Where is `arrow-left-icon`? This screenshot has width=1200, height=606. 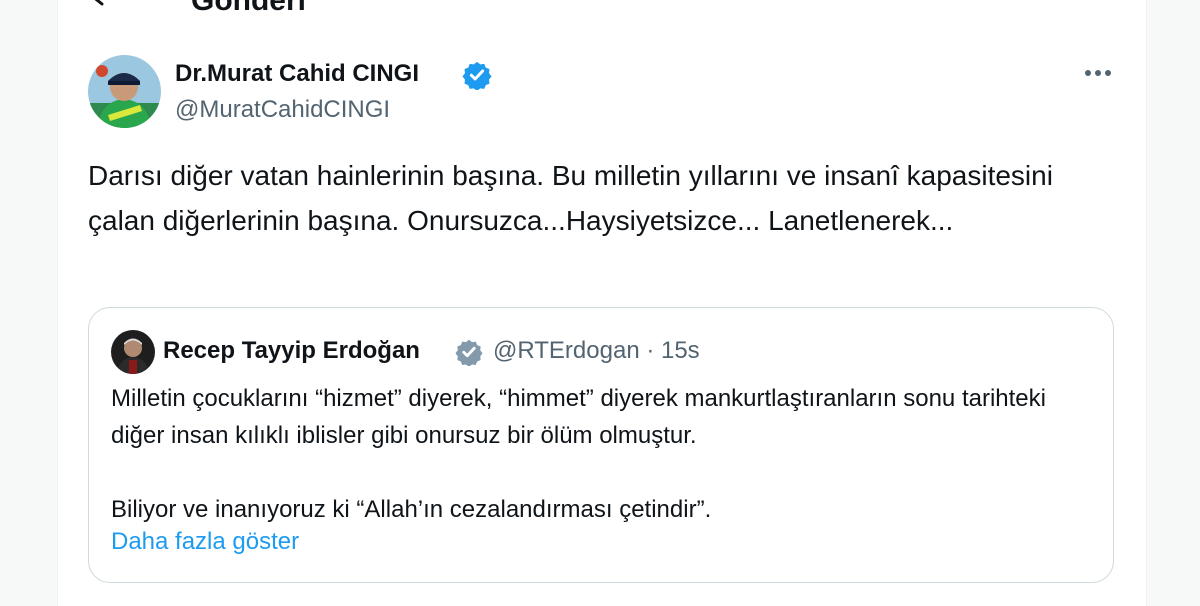
arrow-left-icon is located at coordinates (108, 4).